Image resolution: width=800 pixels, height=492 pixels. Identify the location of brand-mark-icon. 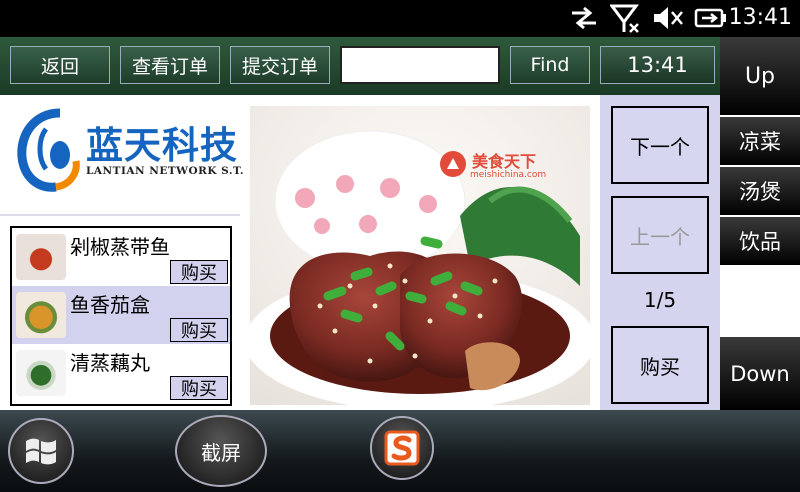
(48, 150).